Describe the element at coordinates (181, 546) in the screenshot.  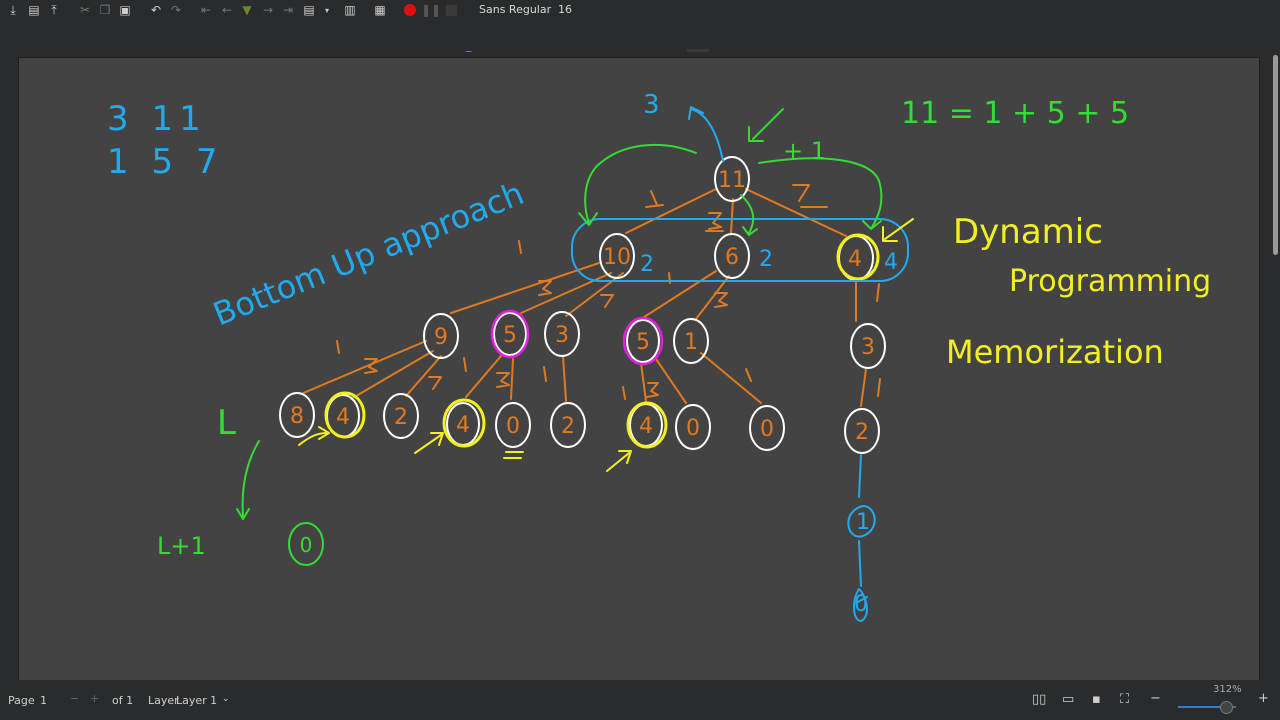
I see `leaf-label-plus: L+1` at that location.